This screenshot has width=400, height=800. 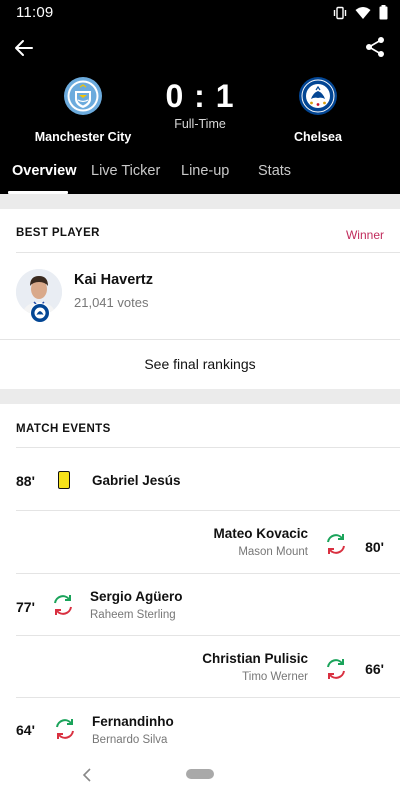 What do you see at coordinates (113, 280) in the screenshot?
I see `best-player-name: Kai Havertz` at bounding box center [113, 280].